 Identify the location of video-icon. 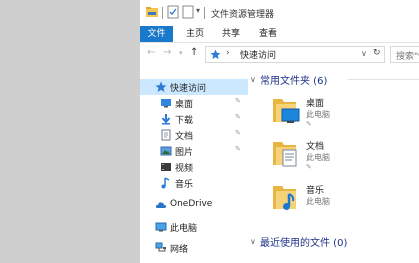
(166, 167).